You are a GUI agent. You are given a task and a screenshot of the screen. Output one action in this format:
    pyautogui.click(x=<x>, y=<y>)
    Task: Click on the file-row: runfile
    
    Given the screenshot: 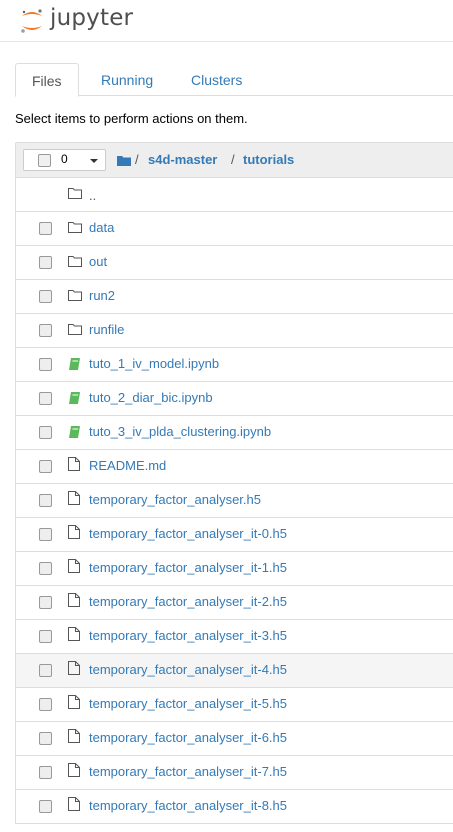 What is the action you would take?
    pyautogui.click(x=234, y=331)
    